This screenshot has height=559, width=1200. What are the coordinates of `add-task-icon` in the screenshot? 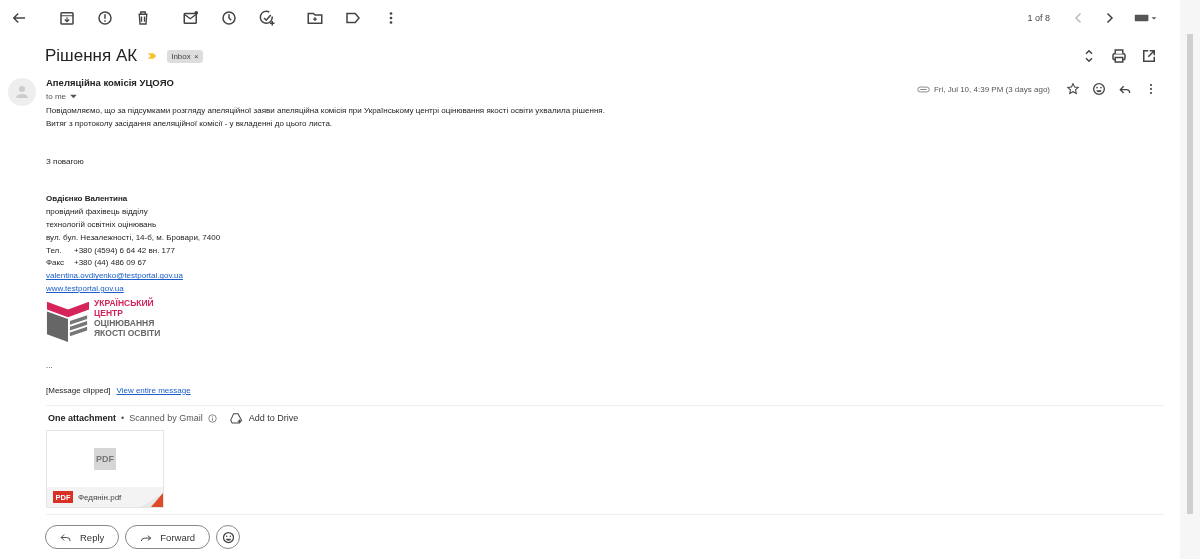 It's located at (267, 18).